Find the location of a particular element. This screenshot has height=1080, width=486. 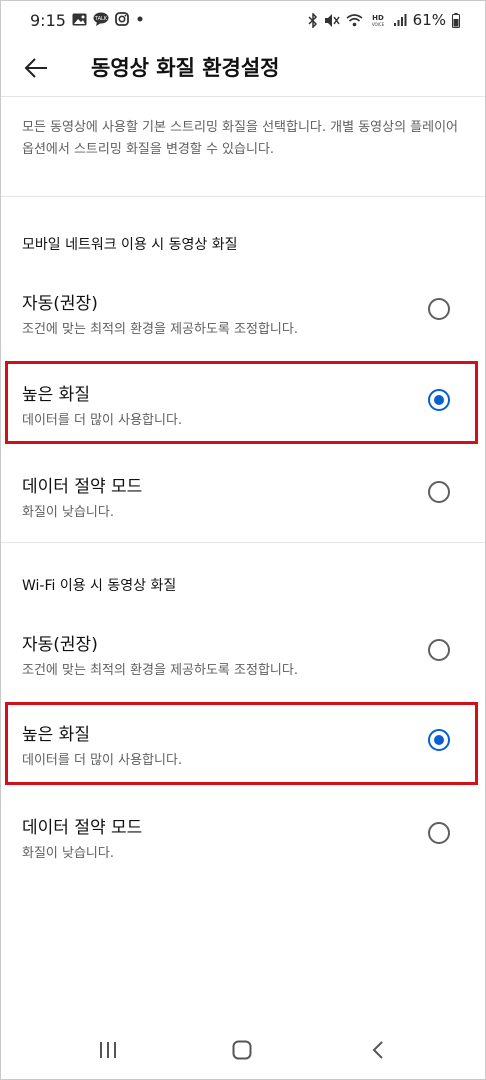

system-status: HD VOICE 61% is located at coordinates (384, 20).